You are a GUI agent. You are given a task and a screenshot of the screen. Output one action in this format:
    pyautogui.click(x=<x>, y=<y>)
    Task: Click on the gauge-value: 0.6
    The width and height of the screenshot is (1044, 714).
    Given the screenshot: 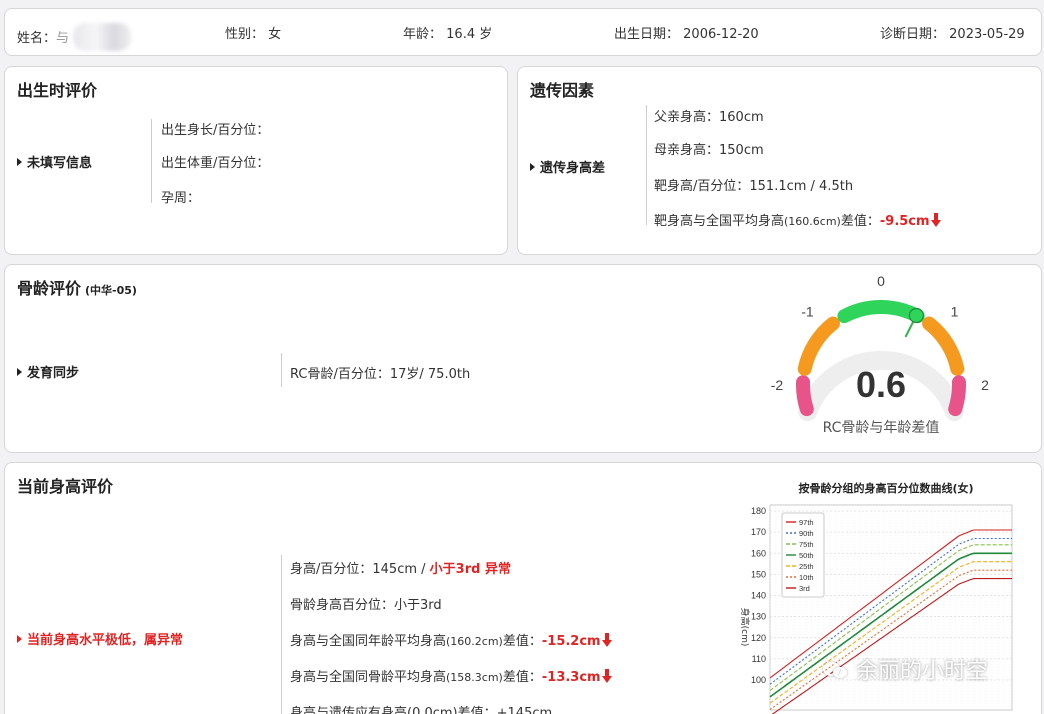 What is the action you would take?
    pyautogui.click(x=881, y=384)
    